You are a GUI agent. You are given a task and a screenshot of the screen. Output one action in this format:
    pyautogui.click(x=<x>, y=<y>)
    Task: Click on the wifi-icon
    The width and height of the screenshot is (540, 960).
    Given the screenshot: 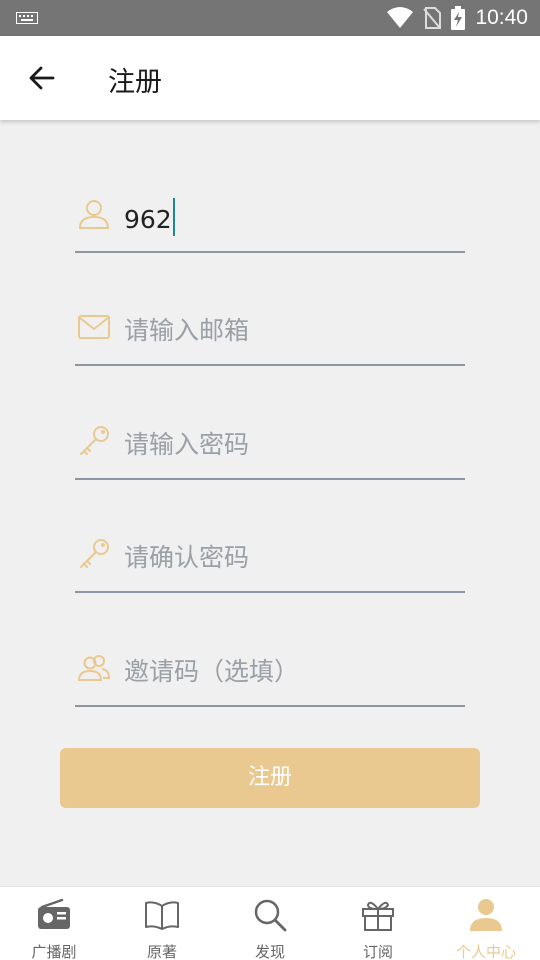 What is the action you would take?
    pyautogui.click(x=400, y=17)
    